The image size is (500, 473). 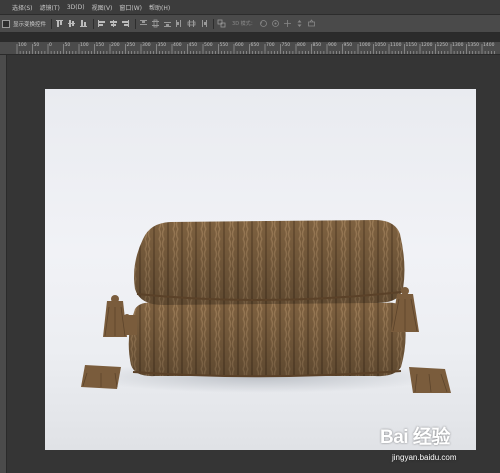 What do you see at coordinates (167, 23) in the screenshot?
I see `distribute-bottom-icon` at bounding box center [167, 23].